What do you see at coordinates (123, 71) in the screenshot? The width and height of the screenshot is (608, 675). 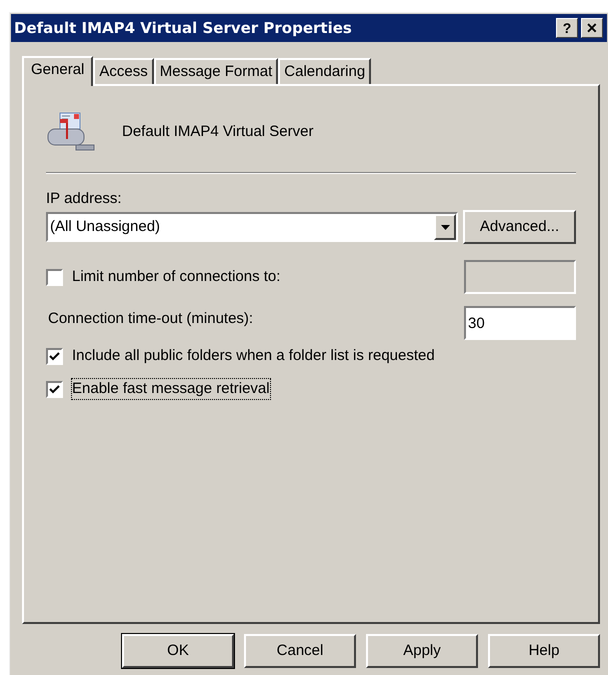 I see `tab: Access` at bounding box center [123, 71].